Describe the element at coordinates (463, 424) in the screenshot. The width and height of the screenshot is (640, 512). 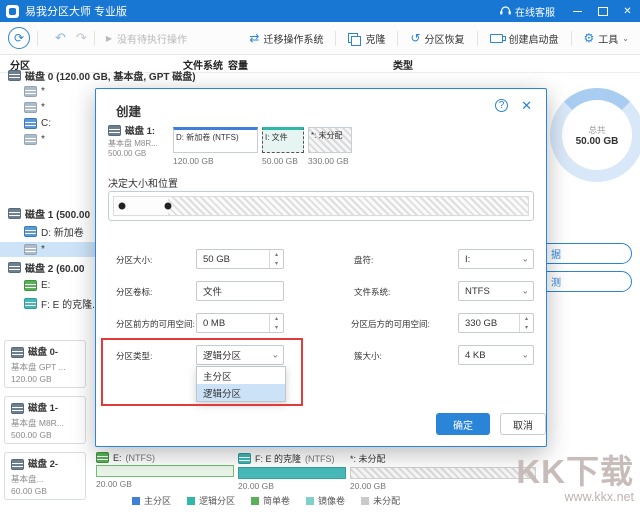
I see `ok-button: 确定` at that location.